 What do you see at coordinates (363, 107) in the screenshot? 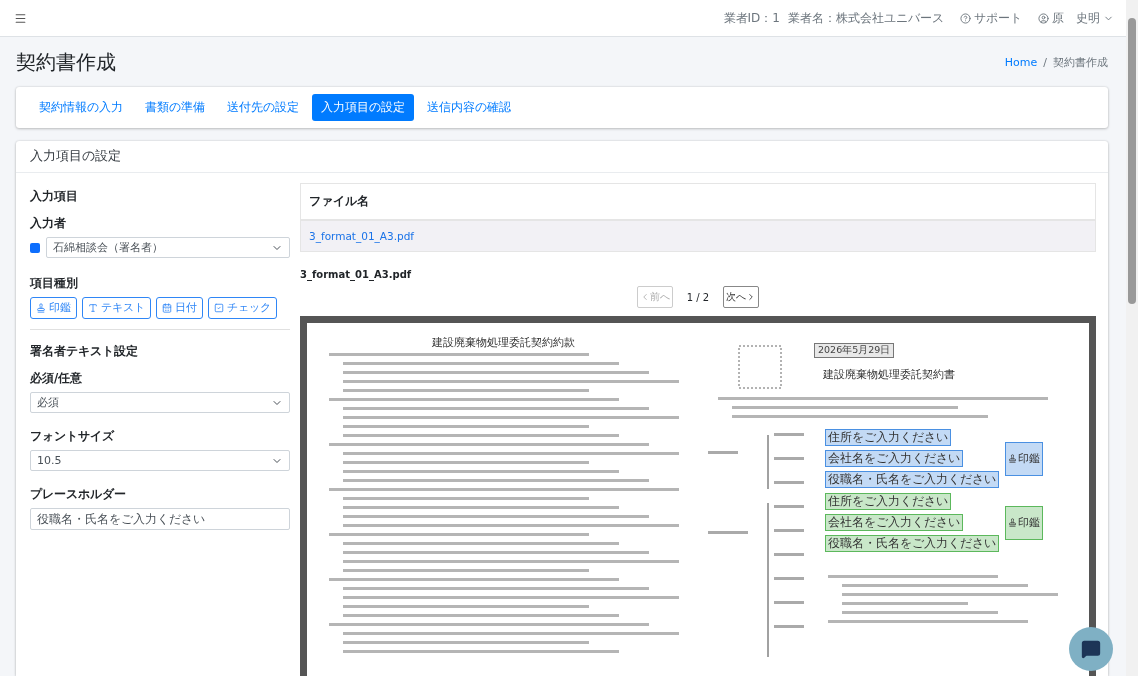
I see `step-tab: 入力項目の設定` at bounding box center [363, 107].